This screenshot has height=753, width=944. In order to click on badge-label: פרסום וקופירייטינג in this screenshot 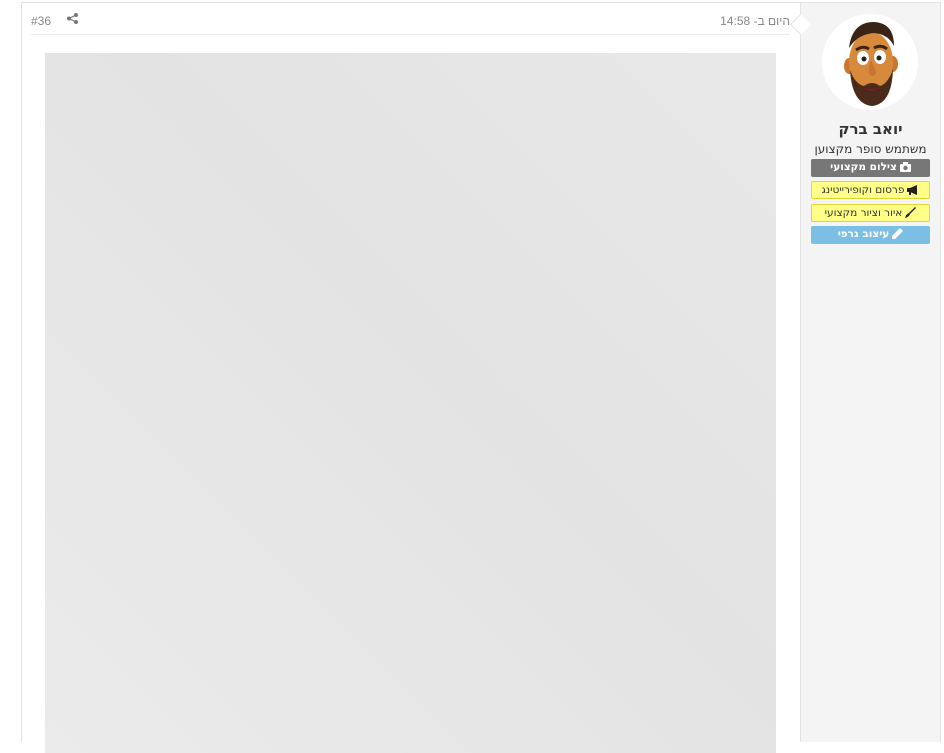, I will do `click(863, 190)`.